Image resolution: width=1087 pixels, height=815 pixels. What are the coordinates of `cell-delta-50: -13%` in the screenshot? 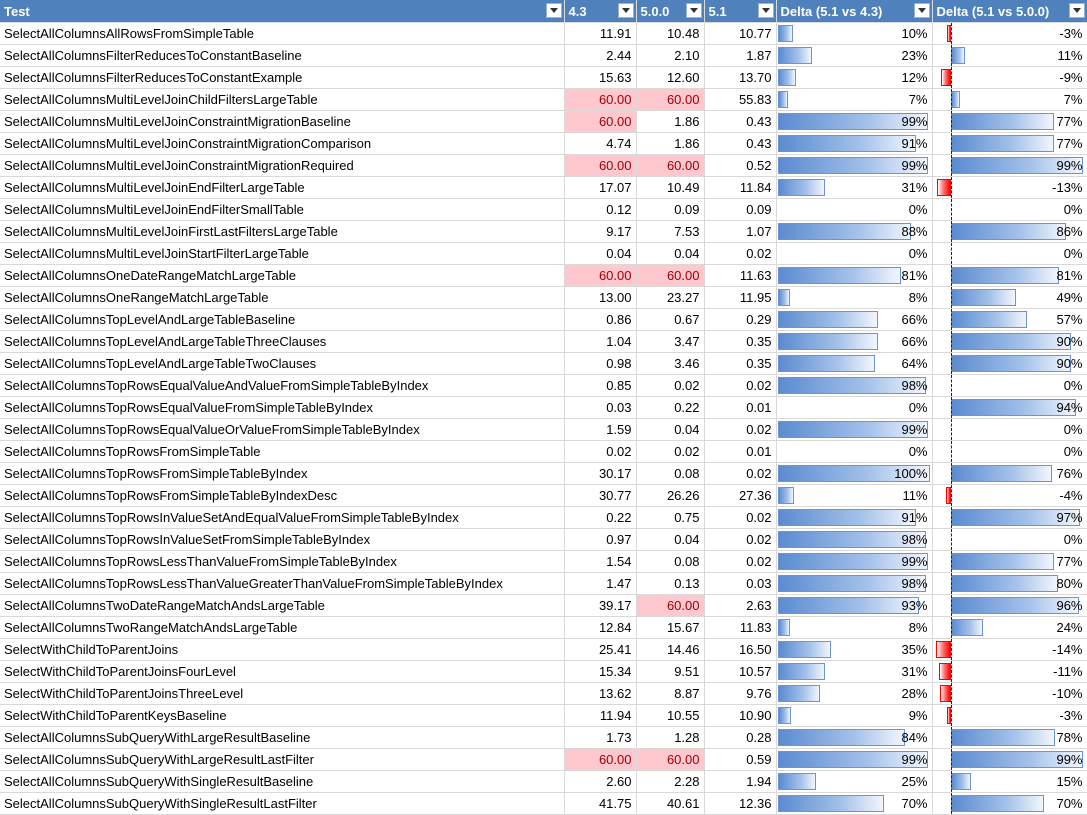 It's located at (1009, 187).